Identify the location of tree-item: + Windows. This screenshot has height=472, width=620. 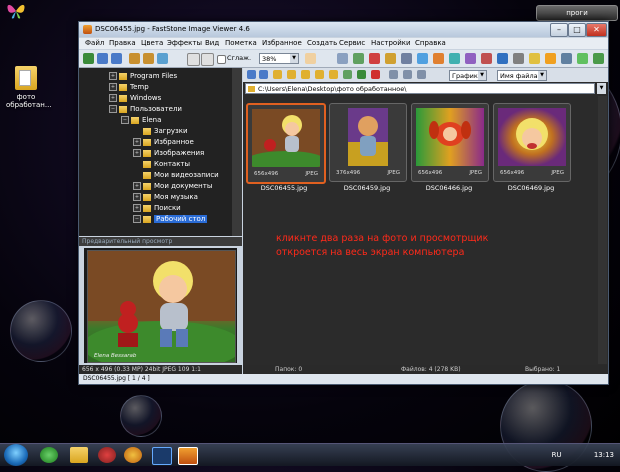
(135, 99).